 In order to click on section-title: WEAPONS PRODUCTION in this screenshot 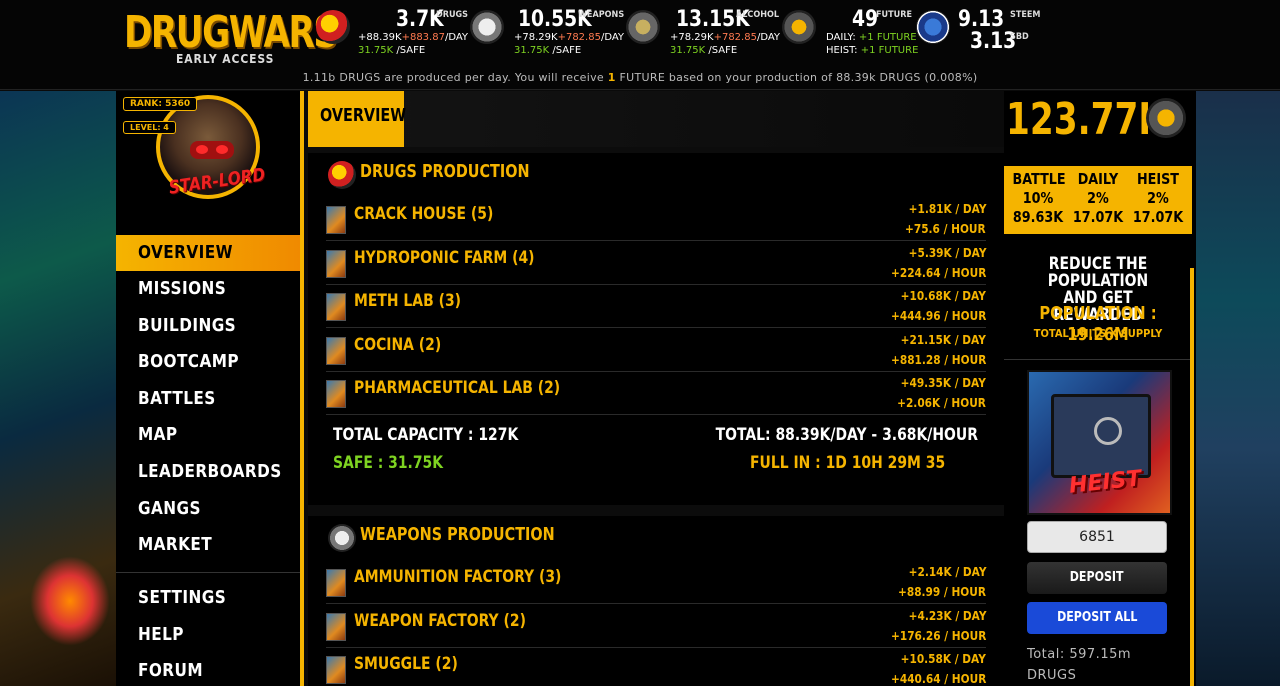, I will do `click(457, 534)`.